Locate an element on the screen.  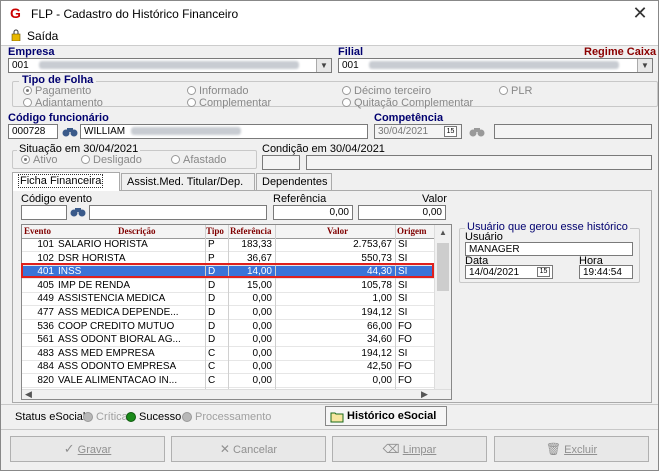
cancelar-button: ✕ Cancelar is located at coordinates (248, 449).